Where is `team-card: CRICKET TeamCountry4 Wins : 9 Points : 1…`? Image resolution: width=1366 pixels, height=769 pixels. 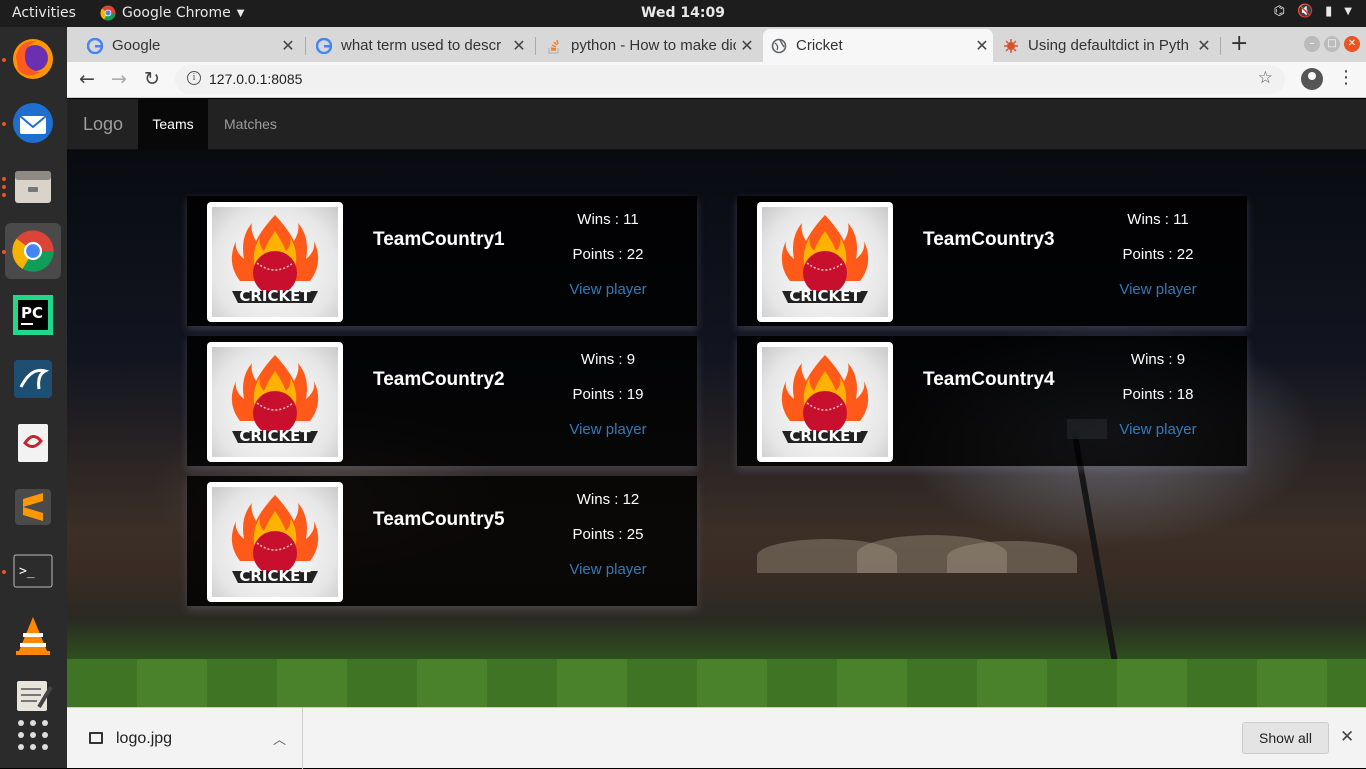 team-card: CRICKET TeamCountry4 Wins : 9 Points : 1… is located at coordinates (992, 401).